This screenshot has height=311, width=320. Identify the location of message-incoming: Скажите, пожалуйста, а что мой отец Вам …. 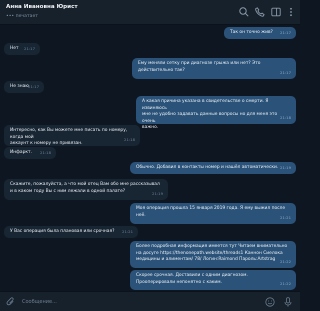
(86, 189).